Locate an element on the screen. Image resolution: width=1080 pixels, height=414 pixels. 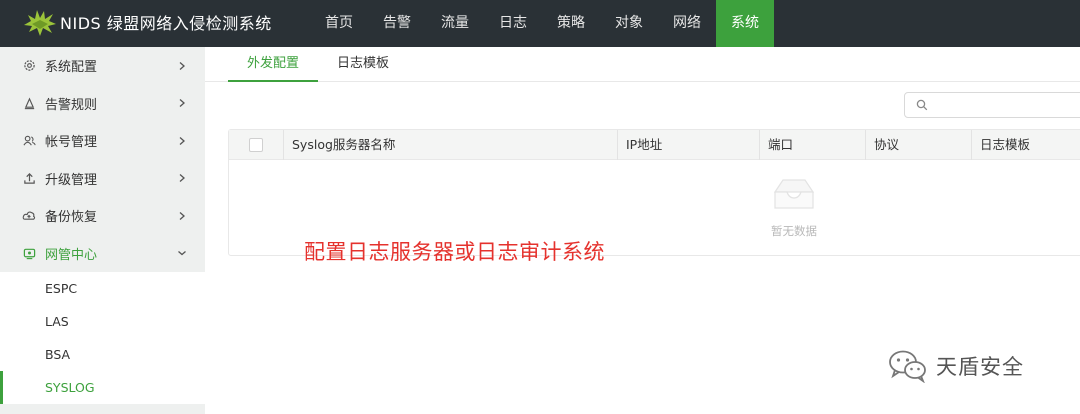
search-box is located at coordinates (992, 105).